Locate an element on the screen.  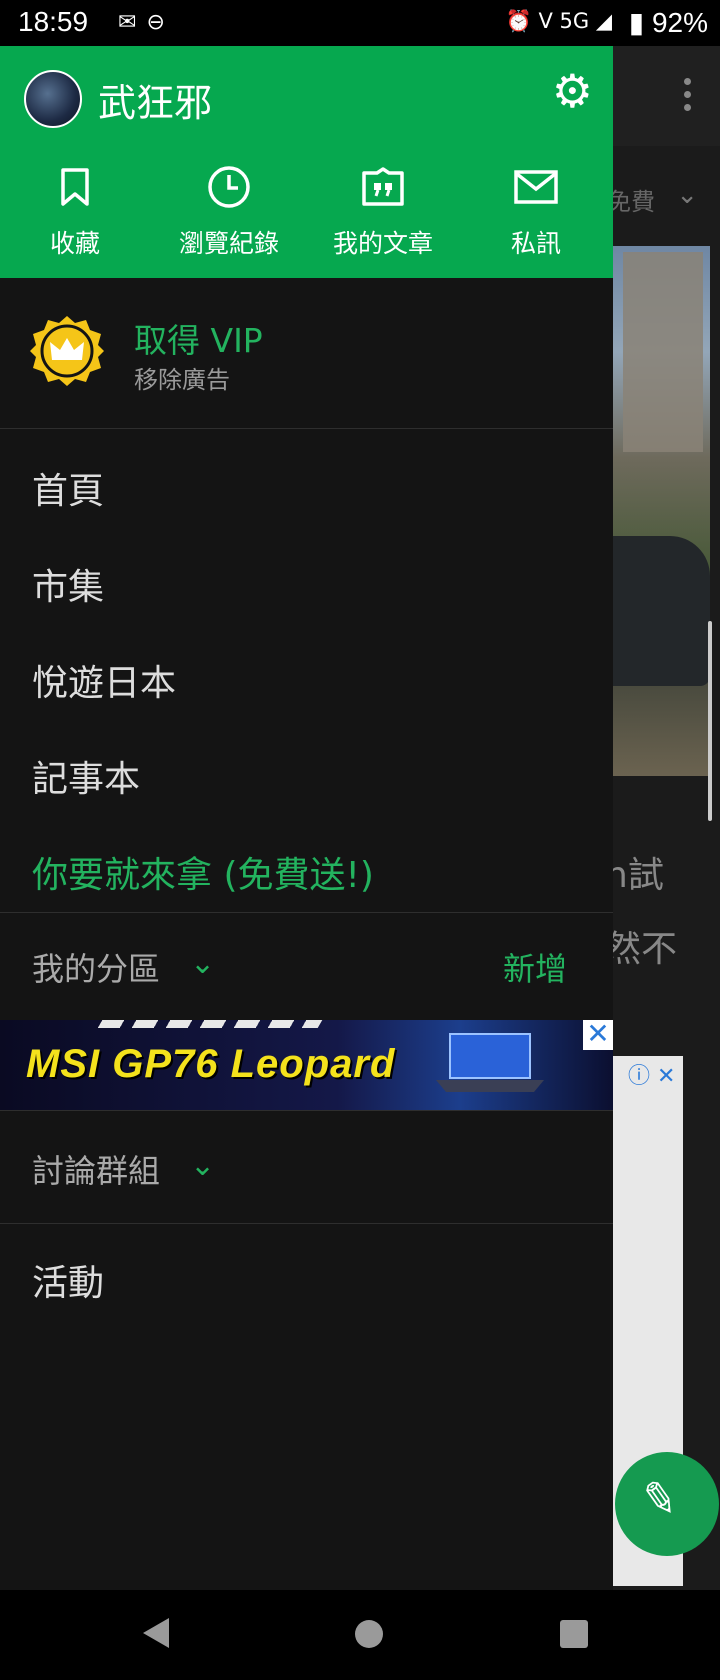
groups-label: 討論群組 is located at coordinates (96, 1171).